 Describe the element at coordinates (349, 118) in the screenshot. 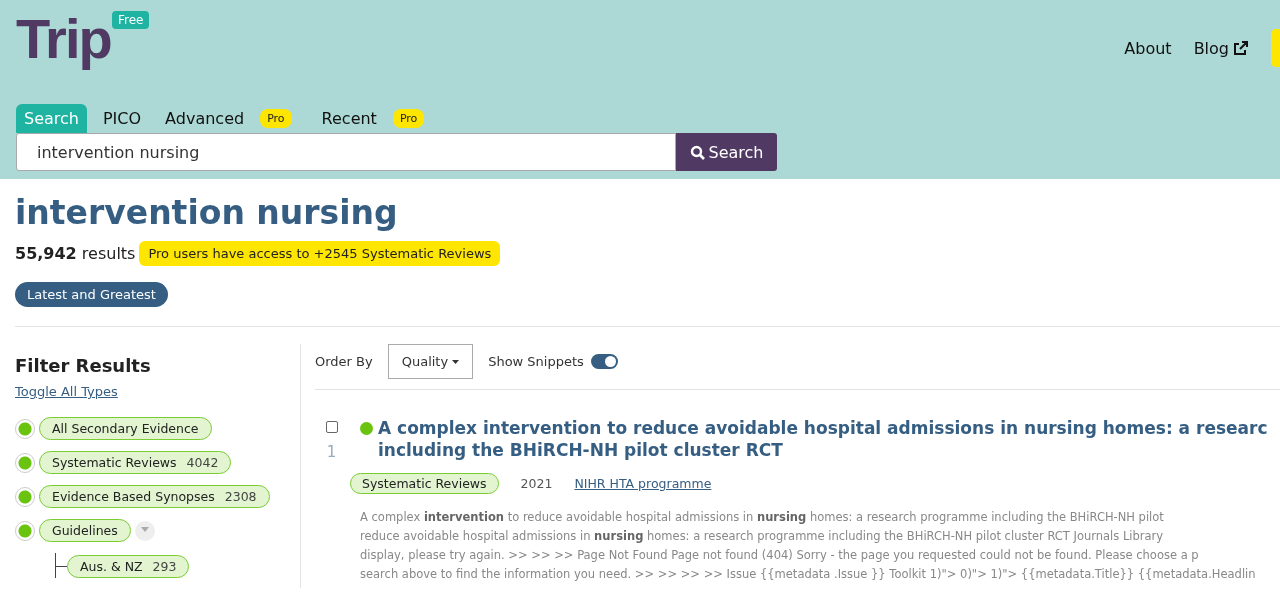

I see `search-tab: Recent` at that location.